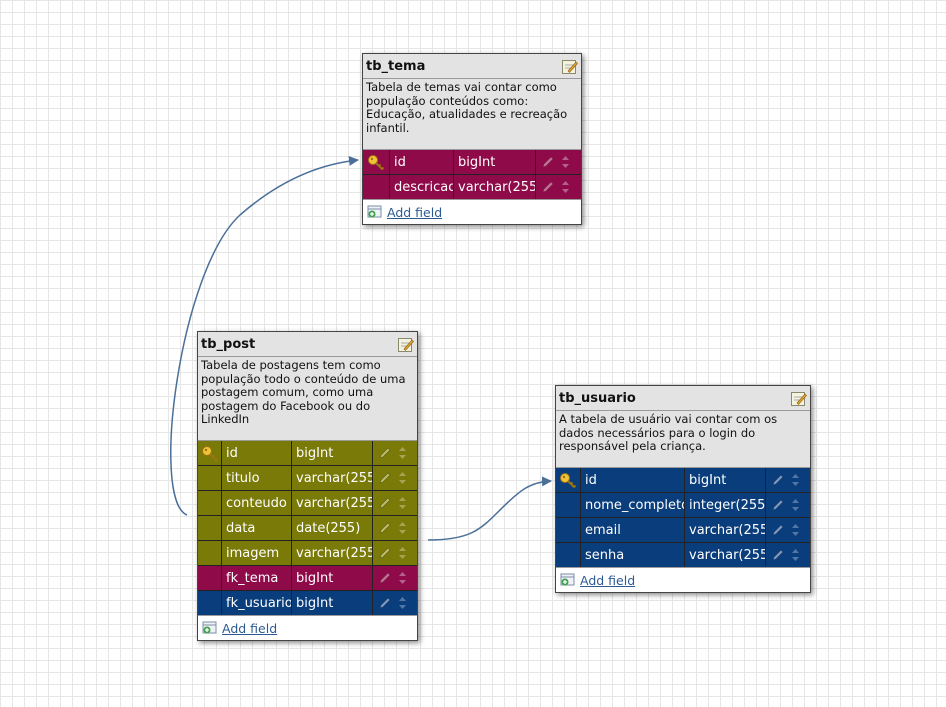 This screenshot has width=946, height=707. What do you see at coordinates (489, 508) in the screenshot?
I see `link-post-usuario` at bounding box center [489, 508].